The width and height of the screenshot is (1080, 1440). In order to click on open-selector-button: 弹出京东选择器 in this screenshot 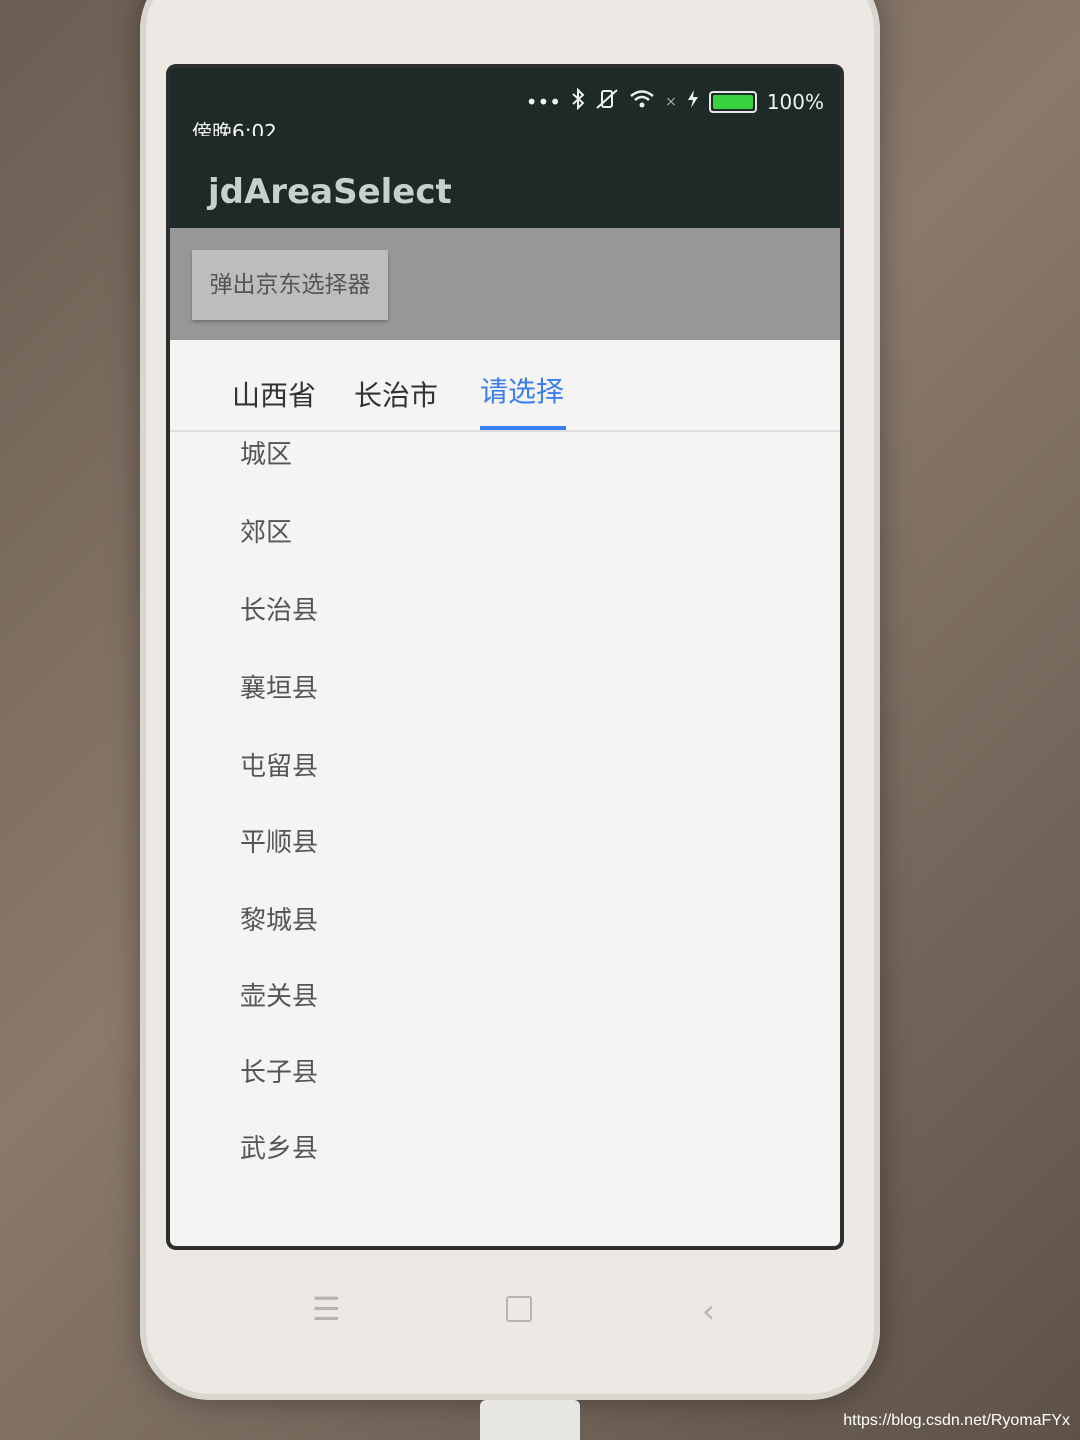, I will do `click(290, 285)`.